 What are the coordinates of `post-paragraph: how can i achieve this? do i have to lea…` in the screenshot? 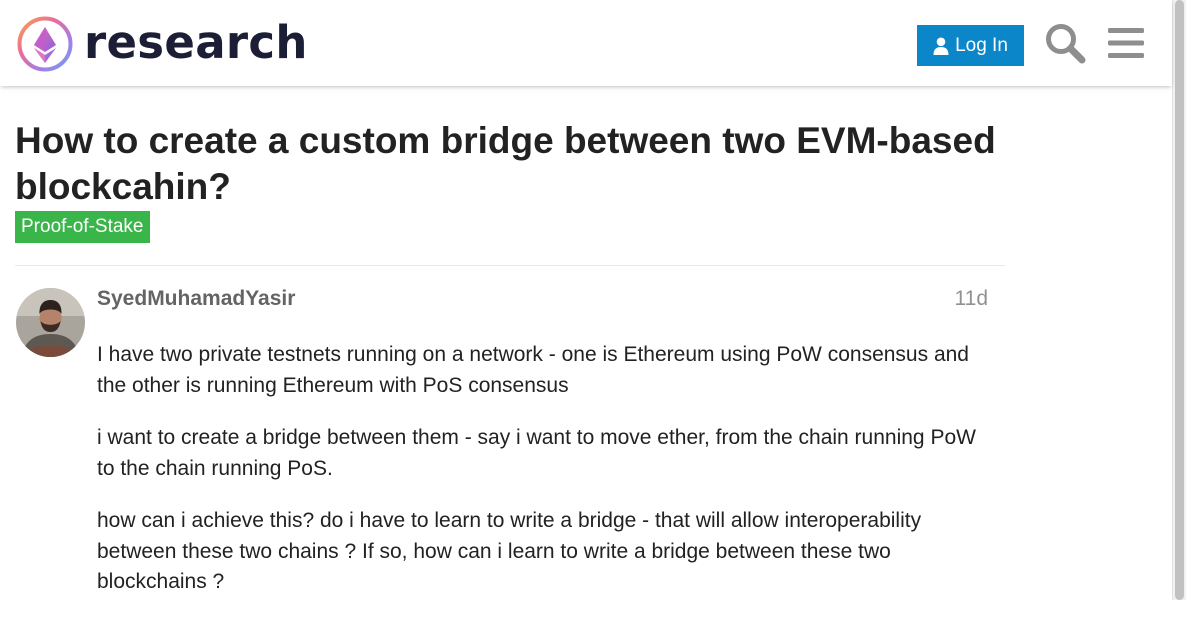 It's located at (509, 551).